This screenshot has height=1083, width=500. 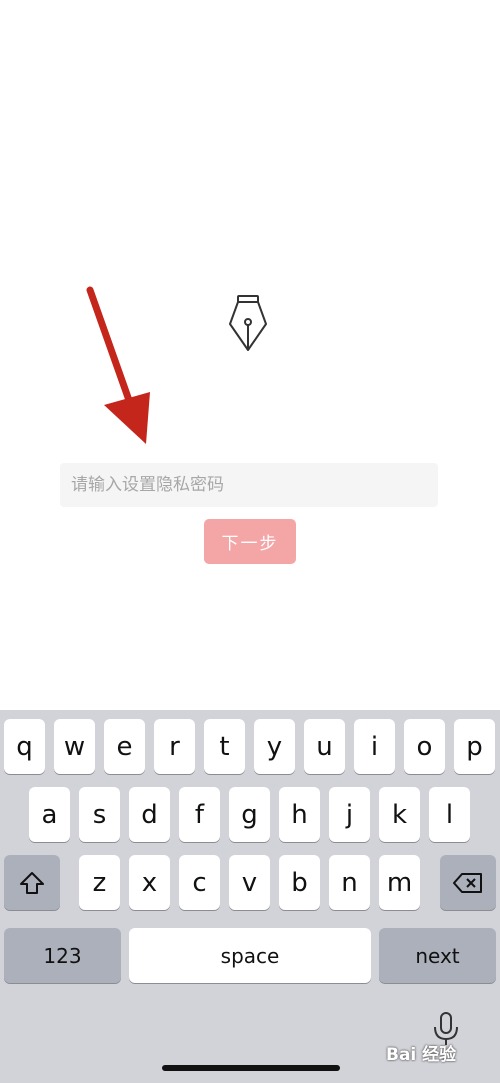 What do you see at coordinates (99, 814) in the screenshot?
I see `key-s: s` at bounding box center [99, 814].